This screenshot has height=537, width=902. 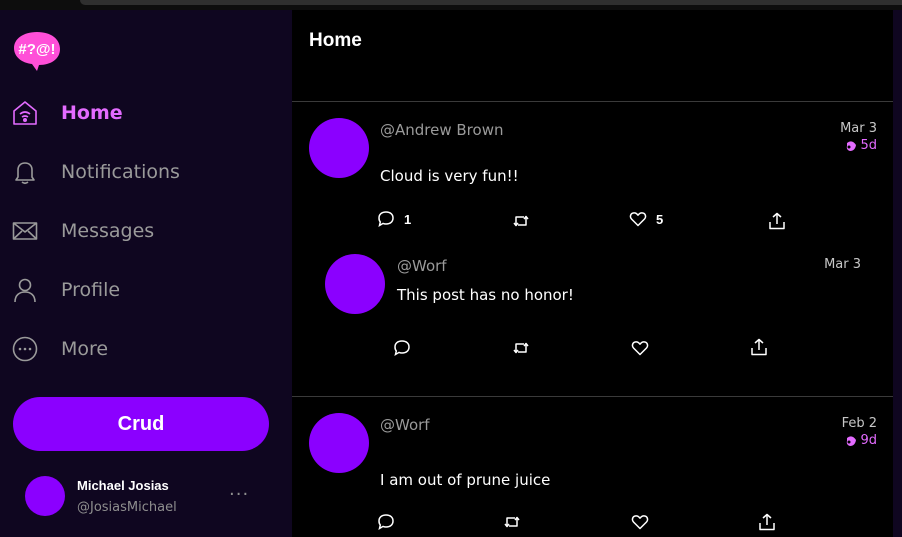 What do you see at coordinates (127, 507) in the screenshot?
I see `profile-handle: @JosiasMichael` at bounding box center [127, 507].